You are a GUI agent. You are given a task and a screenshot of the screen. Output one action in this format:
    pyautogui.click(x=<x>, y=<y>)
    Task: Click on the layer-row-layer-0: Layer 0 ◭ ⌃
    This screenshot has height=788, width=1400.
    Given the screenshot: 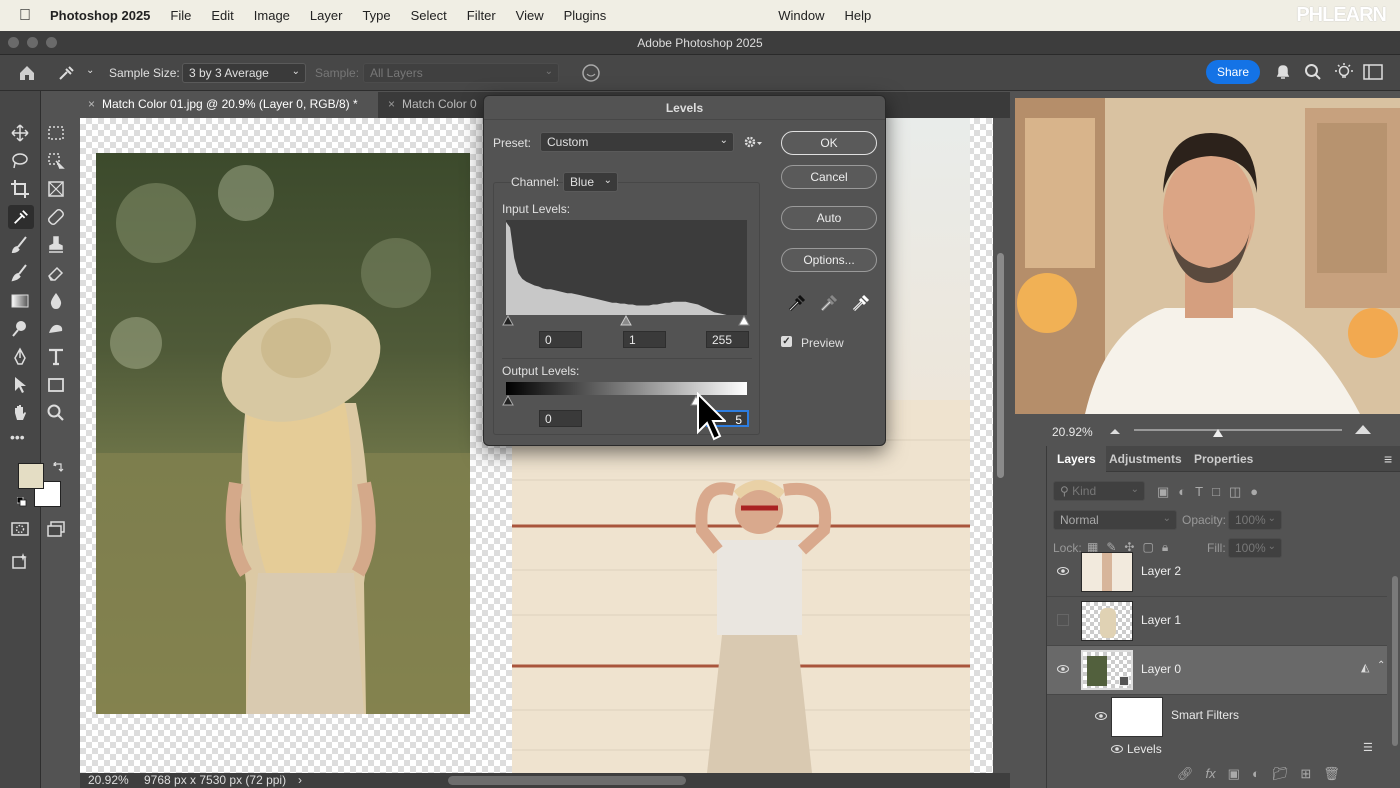 What is the action you would take?
    pyautogui.click(x=1217, y=670)
    